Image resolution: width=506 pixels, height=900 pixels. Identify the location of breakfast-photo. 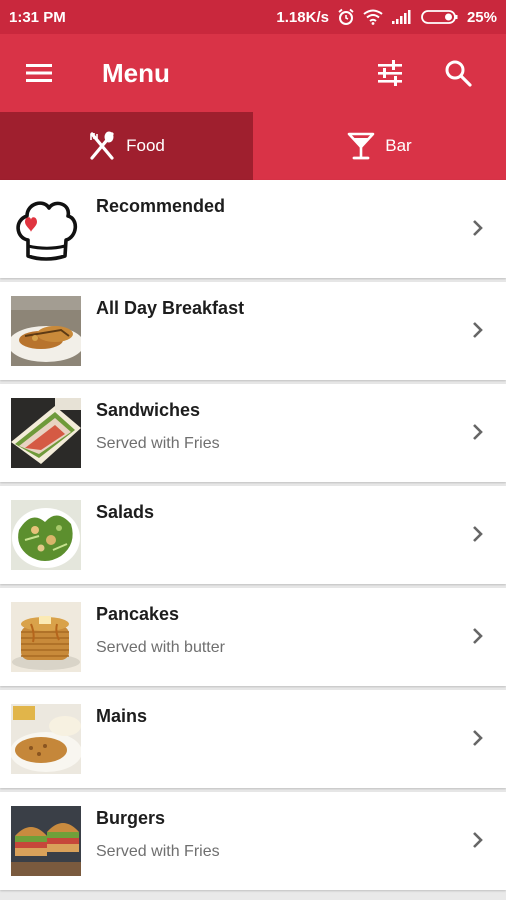
(46, 331).